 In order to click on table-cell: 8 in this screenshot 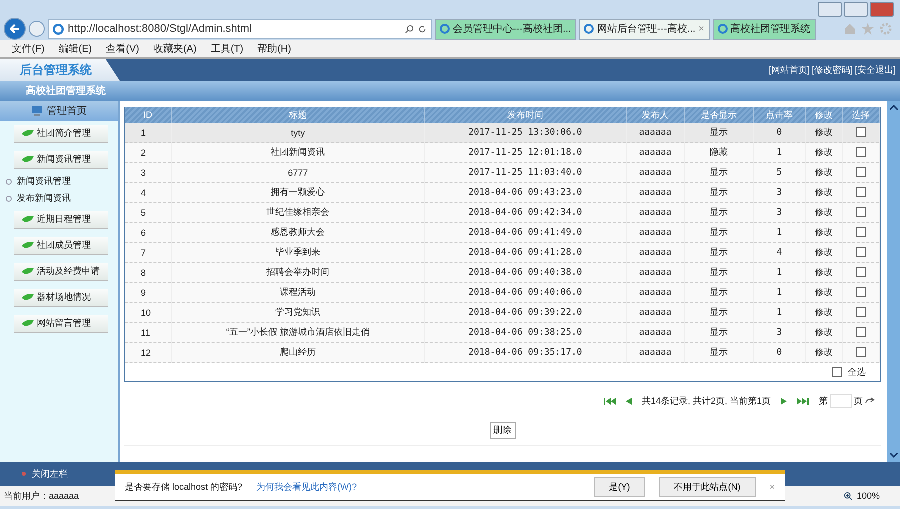, I will do `click(148, 272)`.